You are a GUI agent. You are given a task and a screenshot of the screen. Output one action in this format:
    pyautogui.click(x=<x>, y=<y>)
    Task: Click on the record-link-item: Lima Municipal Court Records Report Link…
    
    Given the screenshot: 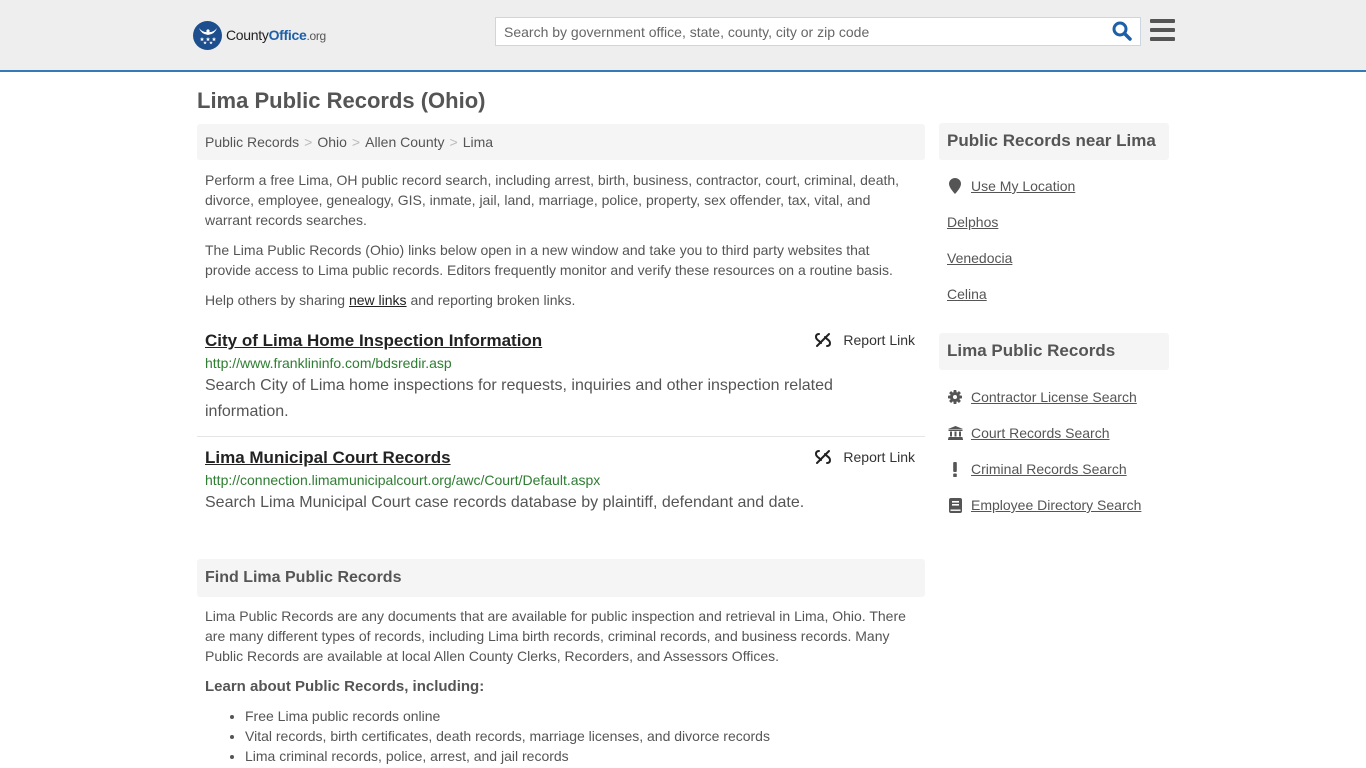 What is the action you would take?
    pyautogui.click(x=561, y=487)
    